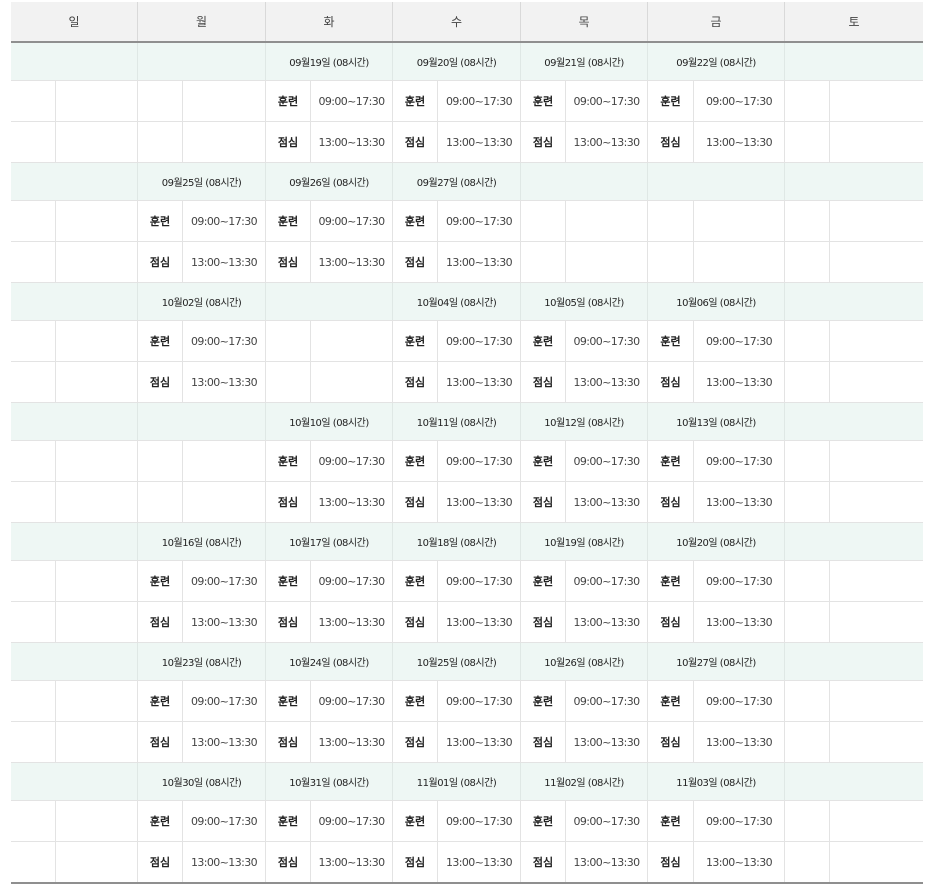 Image resolution: width=938 pixels, height=891 pixels. What do you see at coordinates (202, 781) in the screenshot?
I see `day-date-cell: 10월30일 (08시간)` at bounding box center [202, 781].